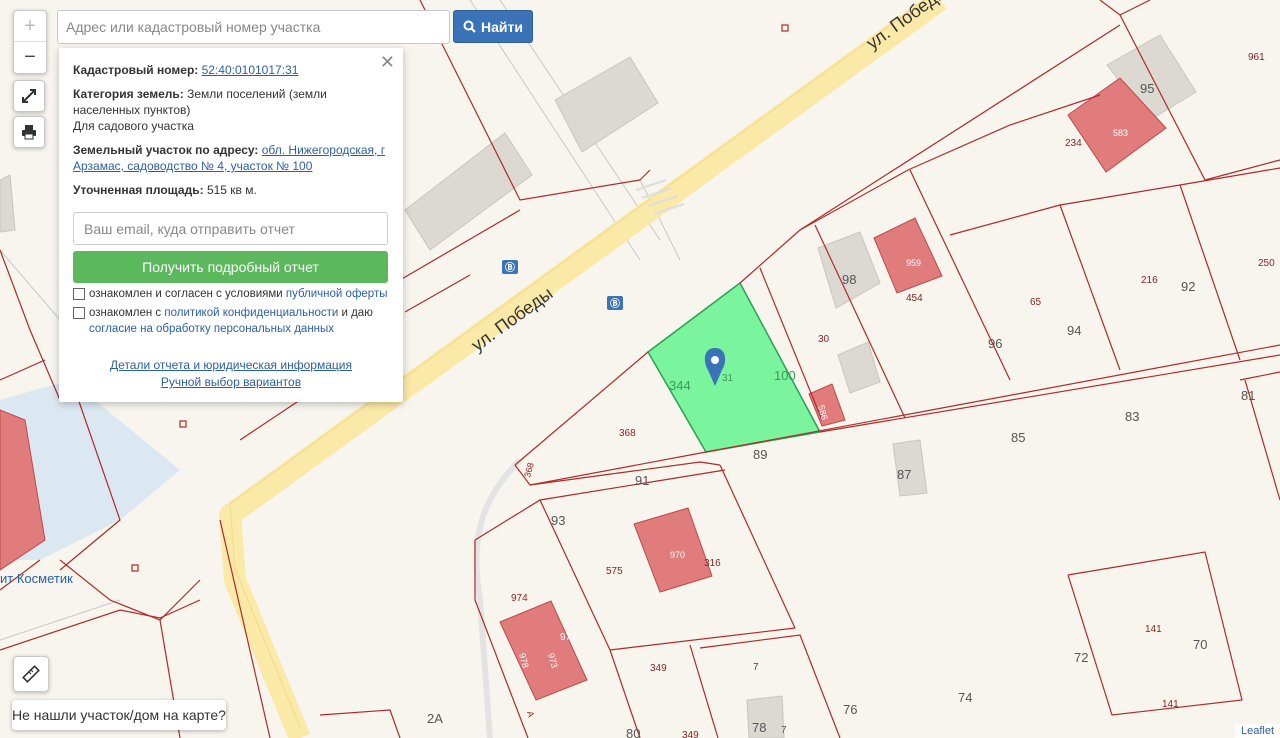 The width and height of the screenshot is (1280, 738). Describe the element at coordinates (250, 70) in the screenshot. I see `cadastral-number-link: 52:40:0101017:31` at that location.